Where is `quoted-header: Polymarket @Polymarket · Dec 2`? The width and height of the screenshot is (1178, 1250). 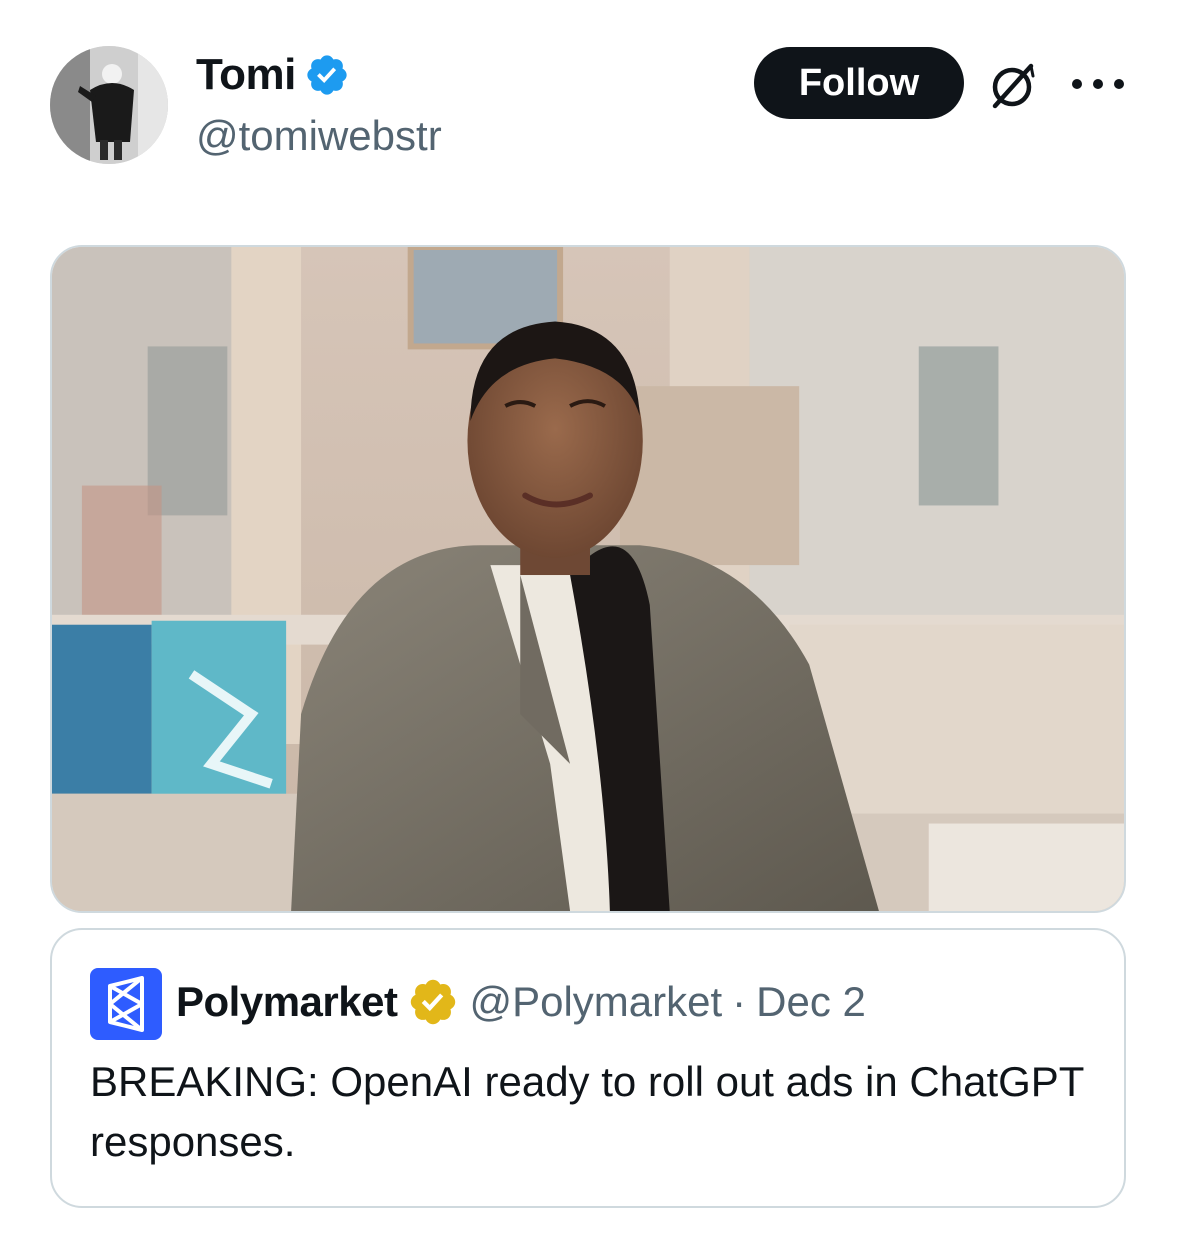 quoted-header: Polymarket @Polymarket · Dec 2 is located at coordinates (521, 1002).